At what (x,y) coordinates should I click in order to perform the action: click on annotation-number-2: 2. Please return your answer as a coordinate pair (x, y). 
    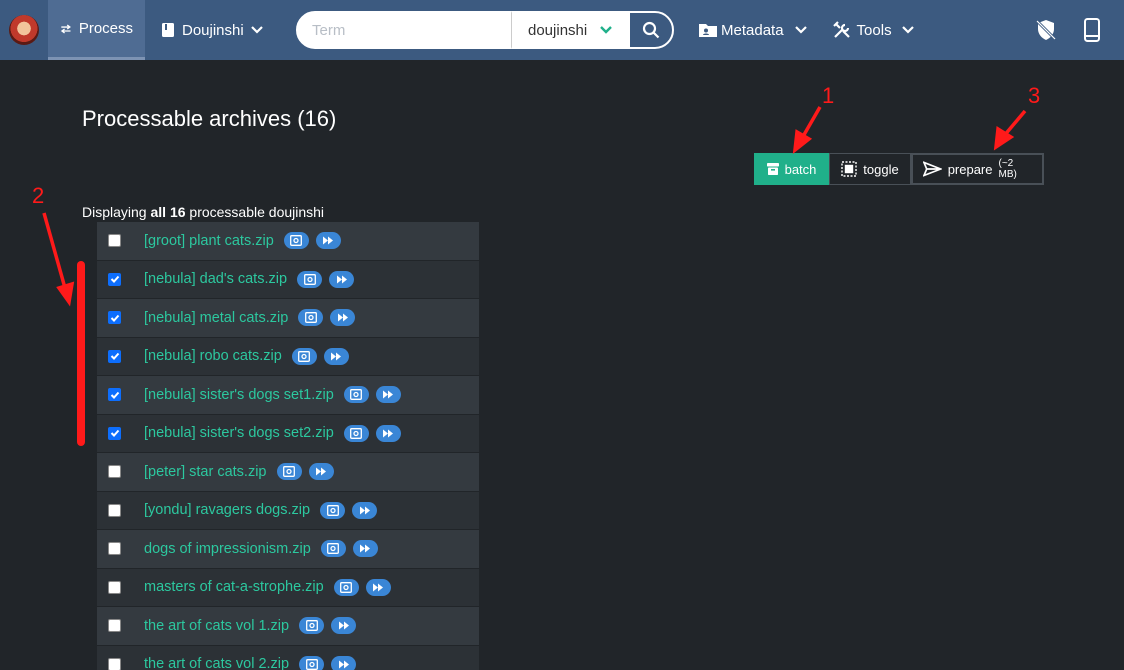
    Looking at the image, I should click on (38, 195).